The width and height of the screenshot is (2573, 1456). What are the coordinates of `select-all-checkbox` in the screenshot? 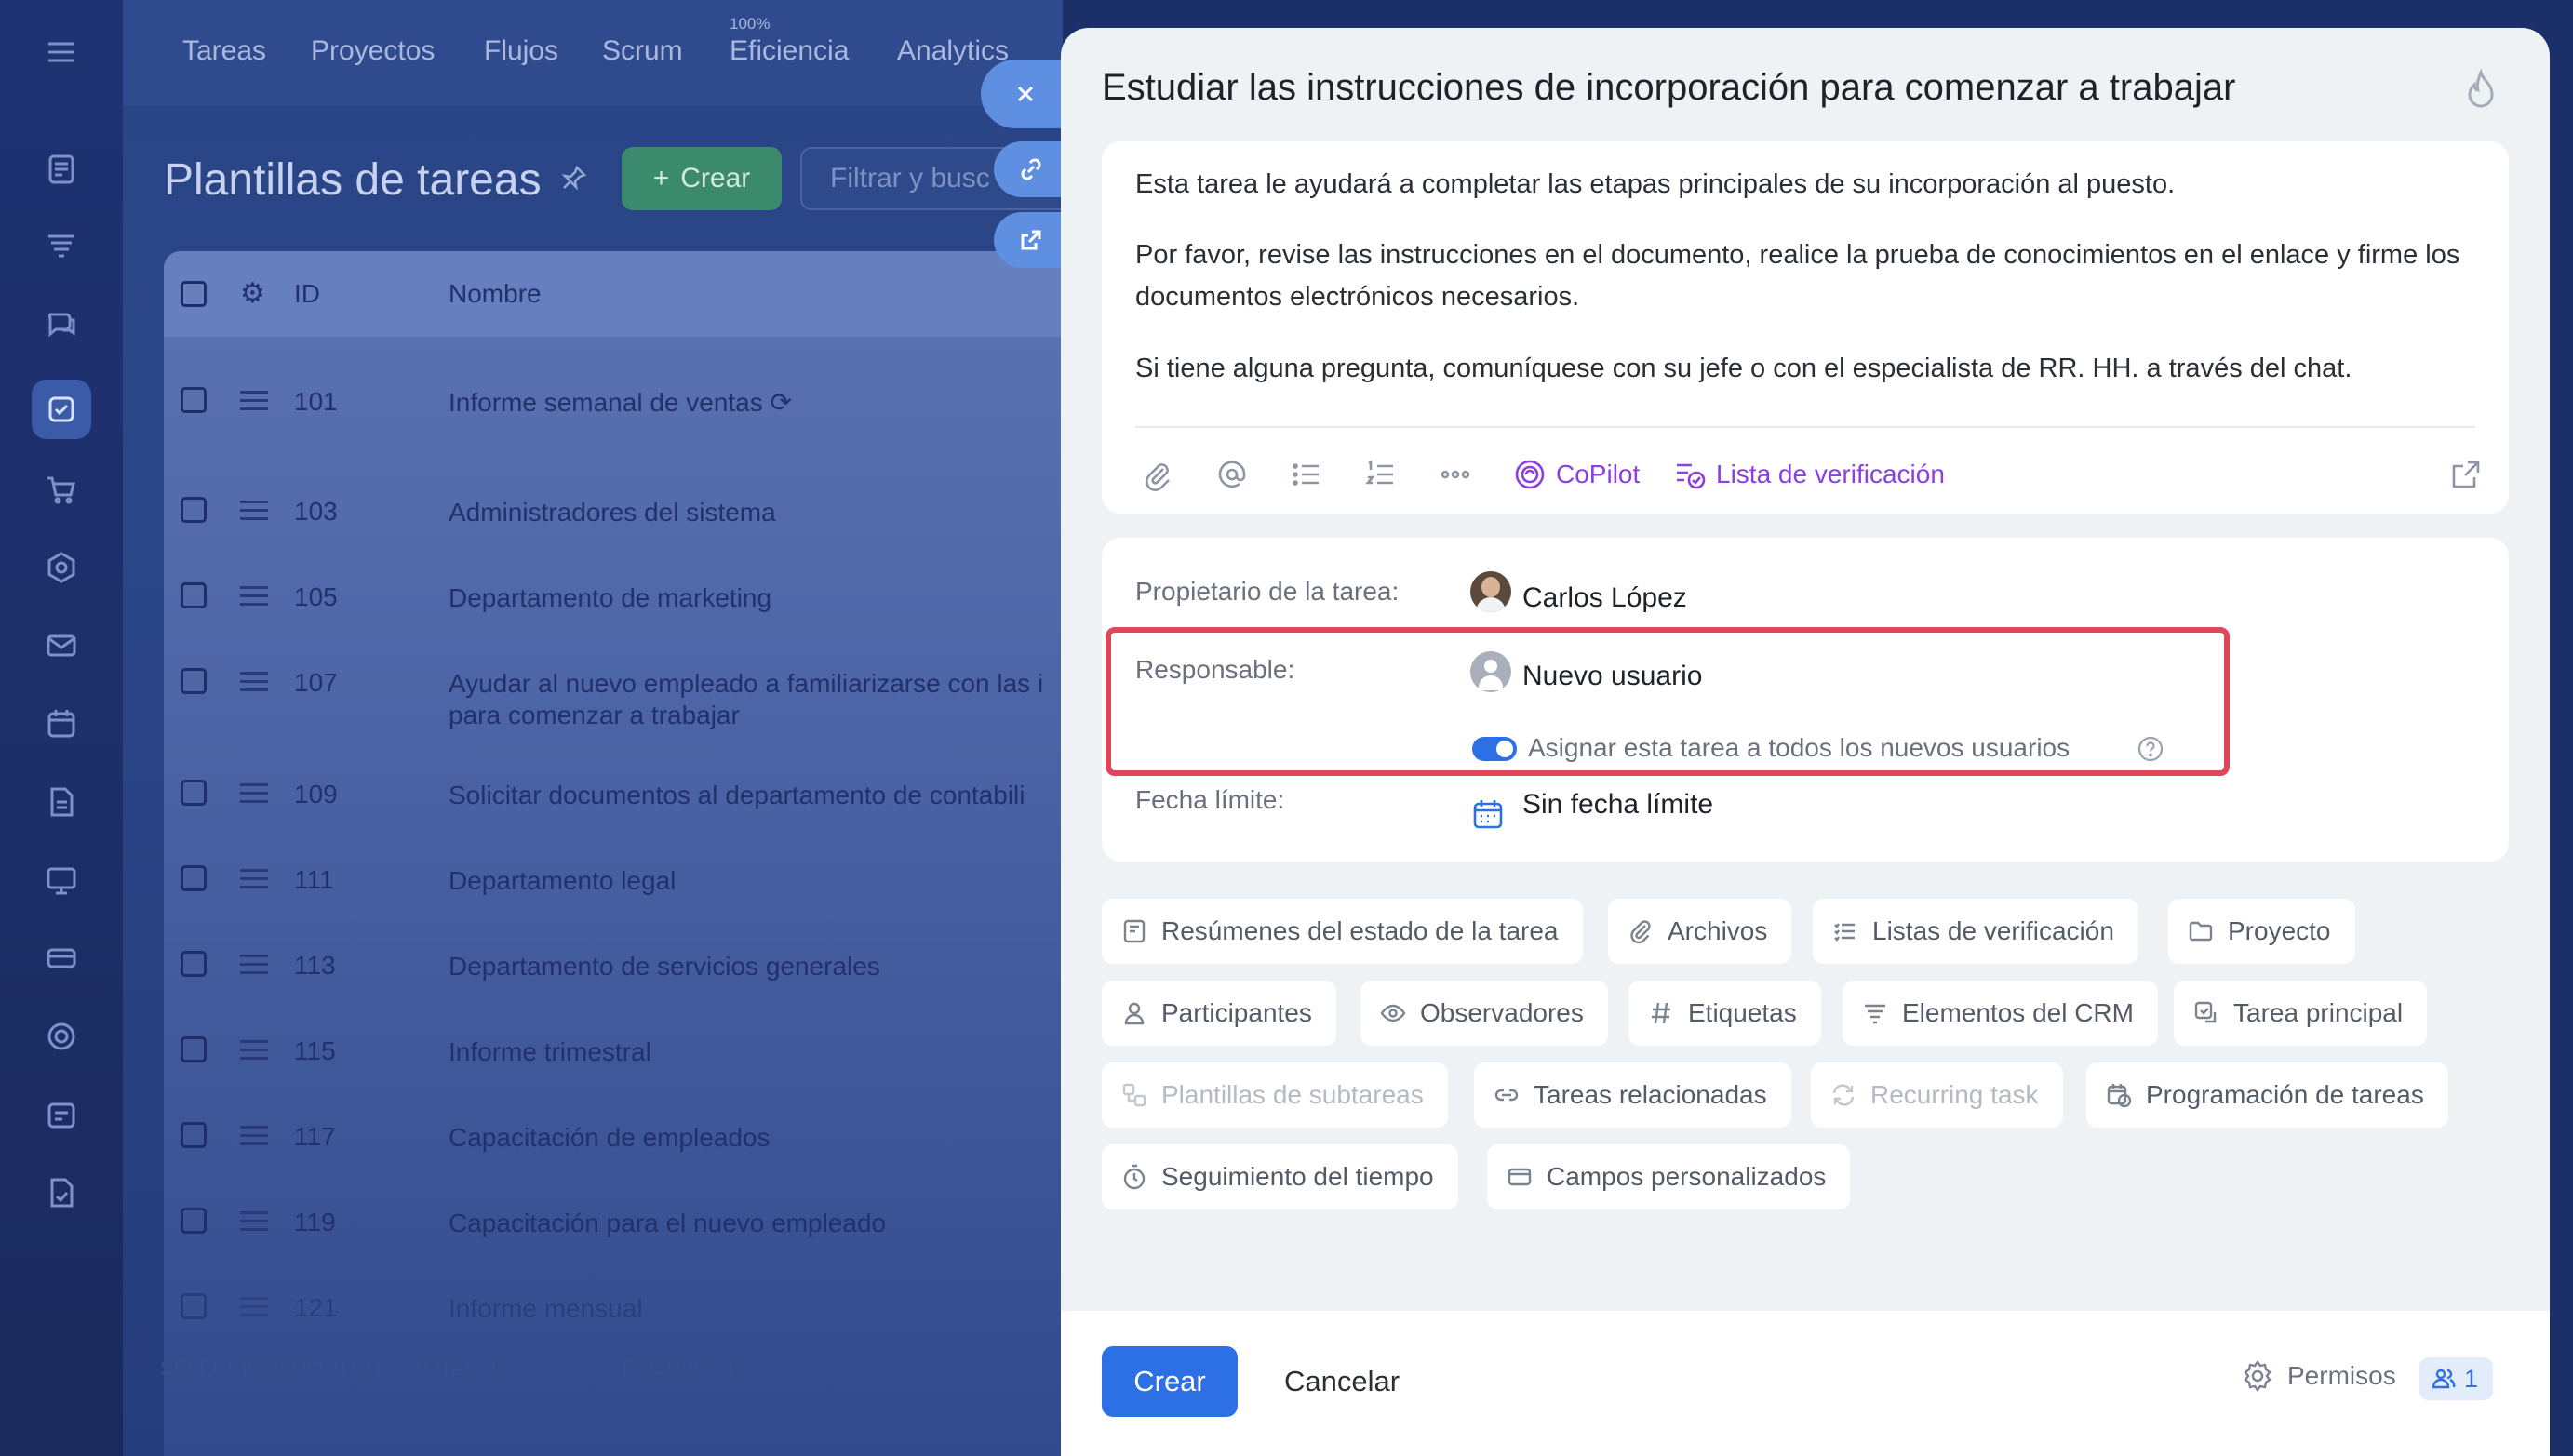 It's located at (194, 294).